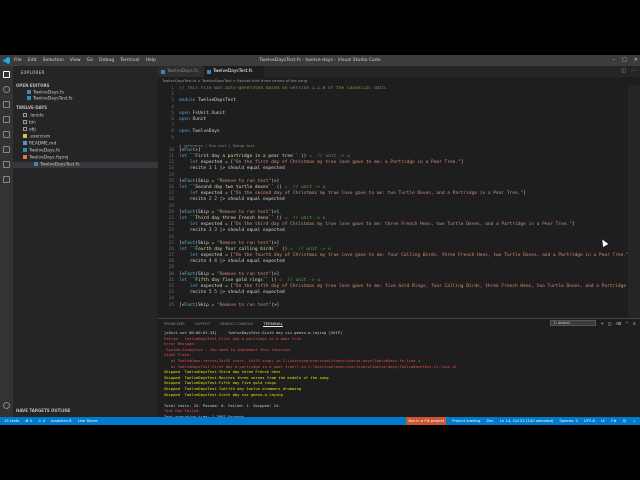 This screenshot has width=640, height=480. What do you see at coordinates (625, 421) in the screenshot?
I see `smiley-icon: ☺` at bounding box center [625, 421].